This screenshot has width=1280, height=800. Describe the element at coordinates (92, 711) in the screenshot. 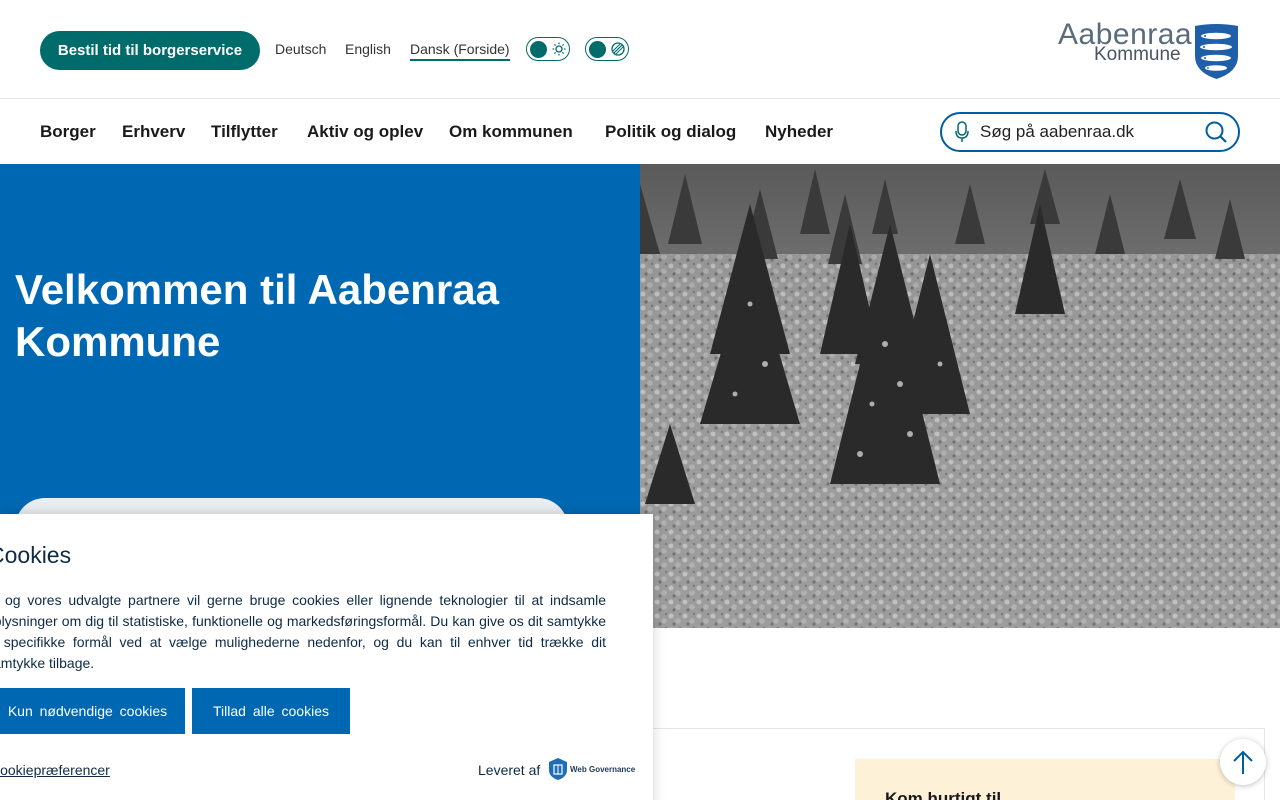

I see `necessary-cookies-button: Kun nødvendige cookies` at that location.